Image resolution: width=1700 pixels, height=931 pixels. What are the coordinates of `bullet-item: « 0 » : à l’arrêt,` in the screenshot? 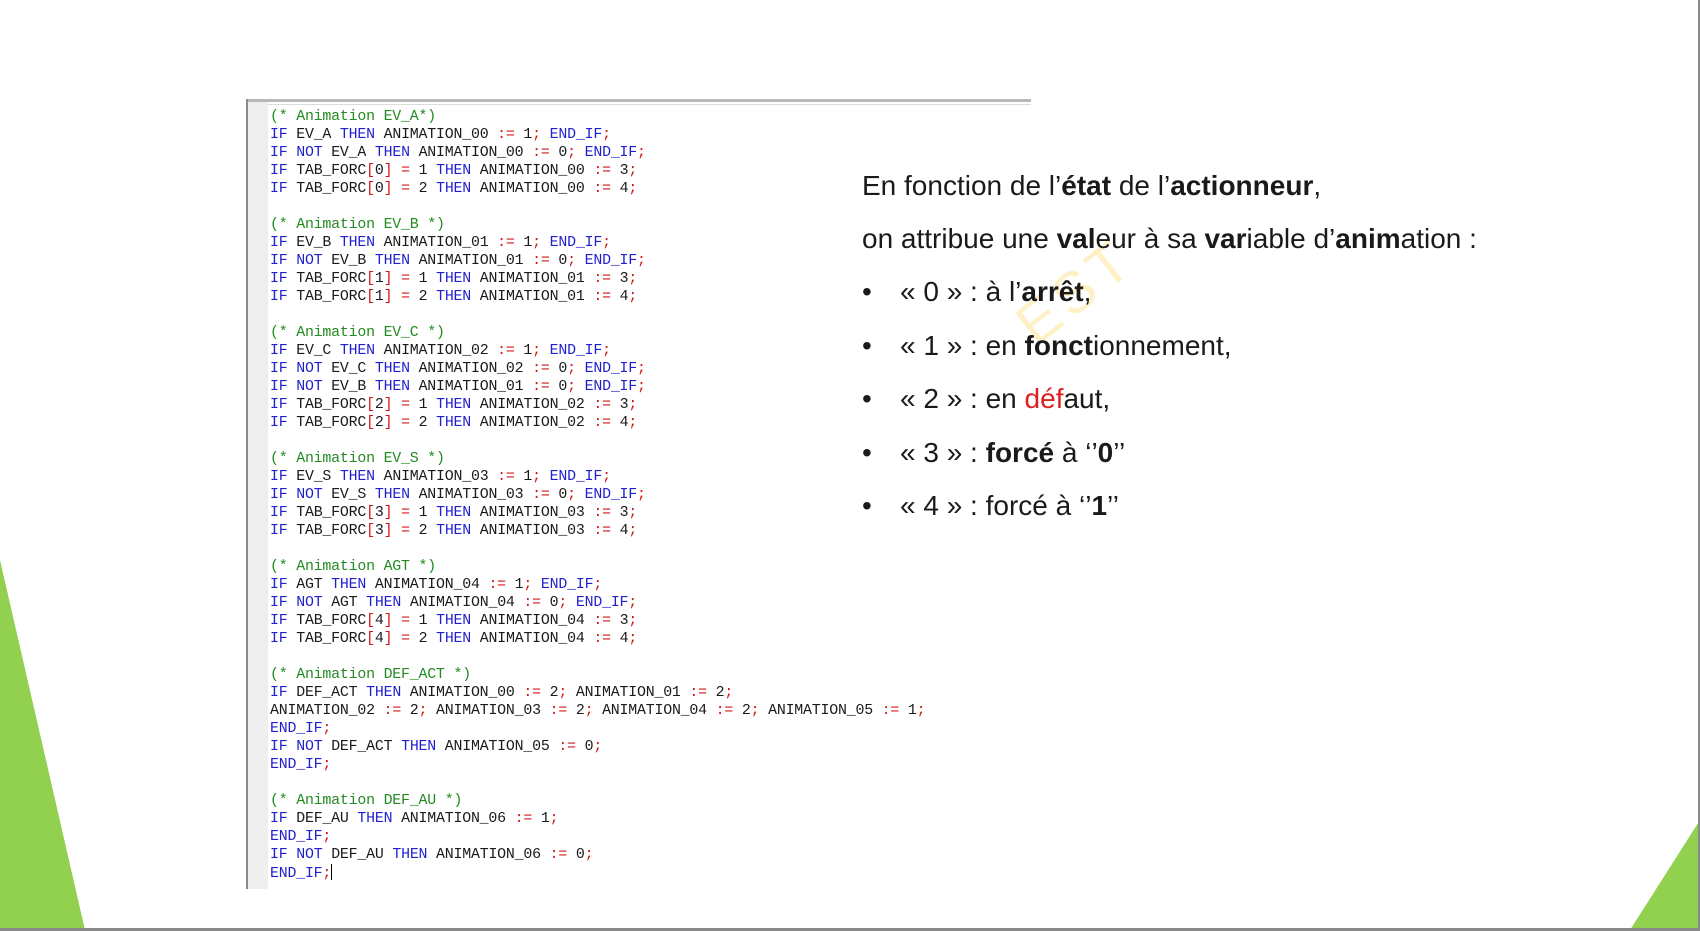 It's located at (995, 292).